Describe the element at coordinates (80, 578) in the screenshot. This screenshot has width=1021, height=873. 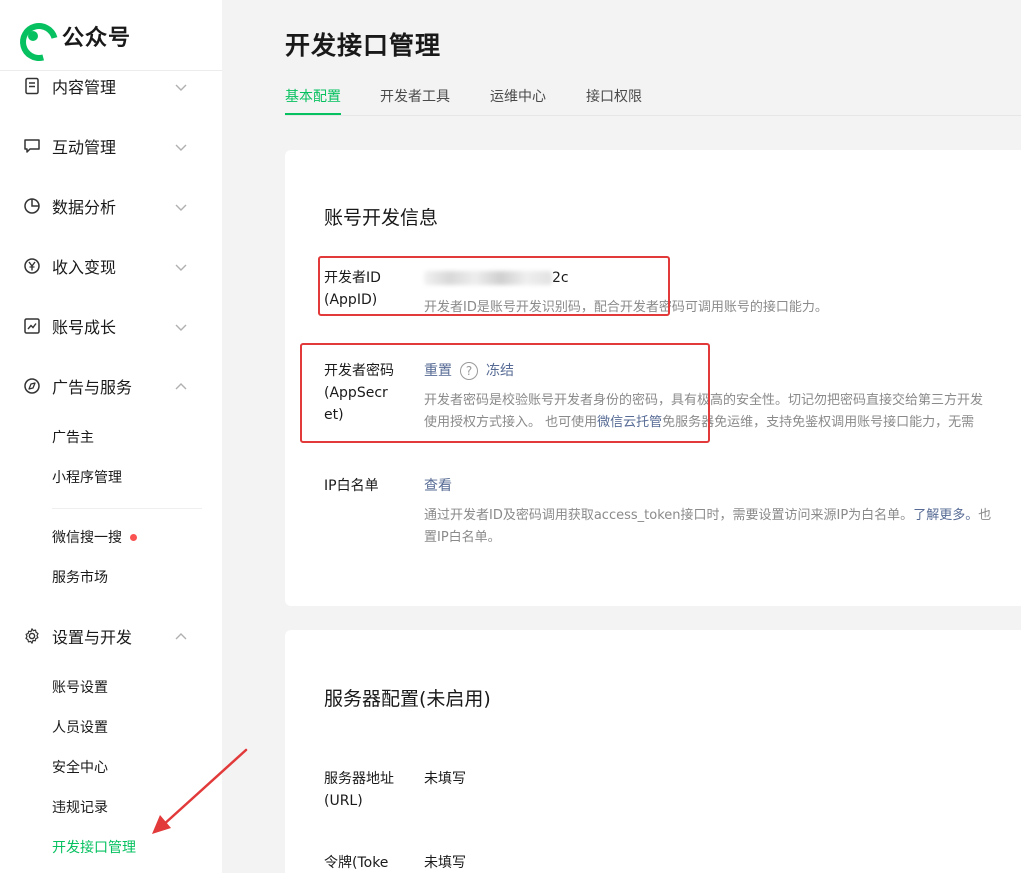
I see `sidebar-subitem-service-market: 服务市场` at that location.